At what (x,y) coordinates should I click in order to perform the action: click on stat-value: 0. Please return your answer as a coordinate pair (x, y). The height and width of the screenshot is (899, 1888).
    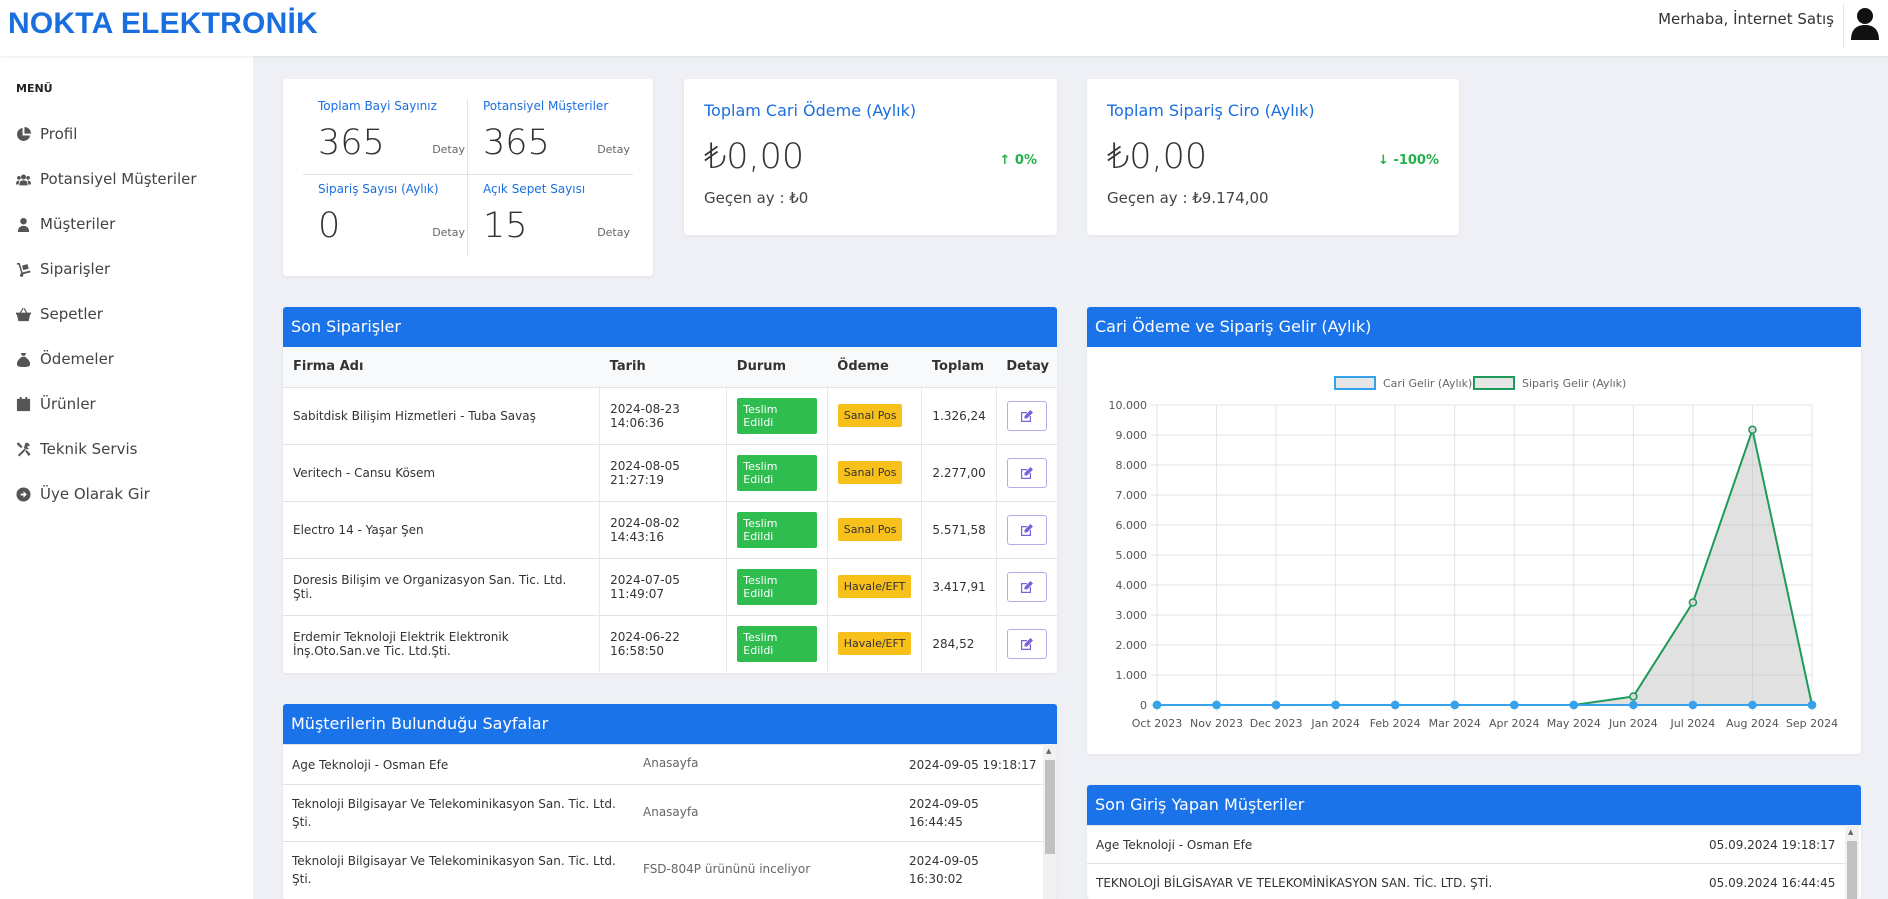
    Looking at the image, I should click on (329, 226).